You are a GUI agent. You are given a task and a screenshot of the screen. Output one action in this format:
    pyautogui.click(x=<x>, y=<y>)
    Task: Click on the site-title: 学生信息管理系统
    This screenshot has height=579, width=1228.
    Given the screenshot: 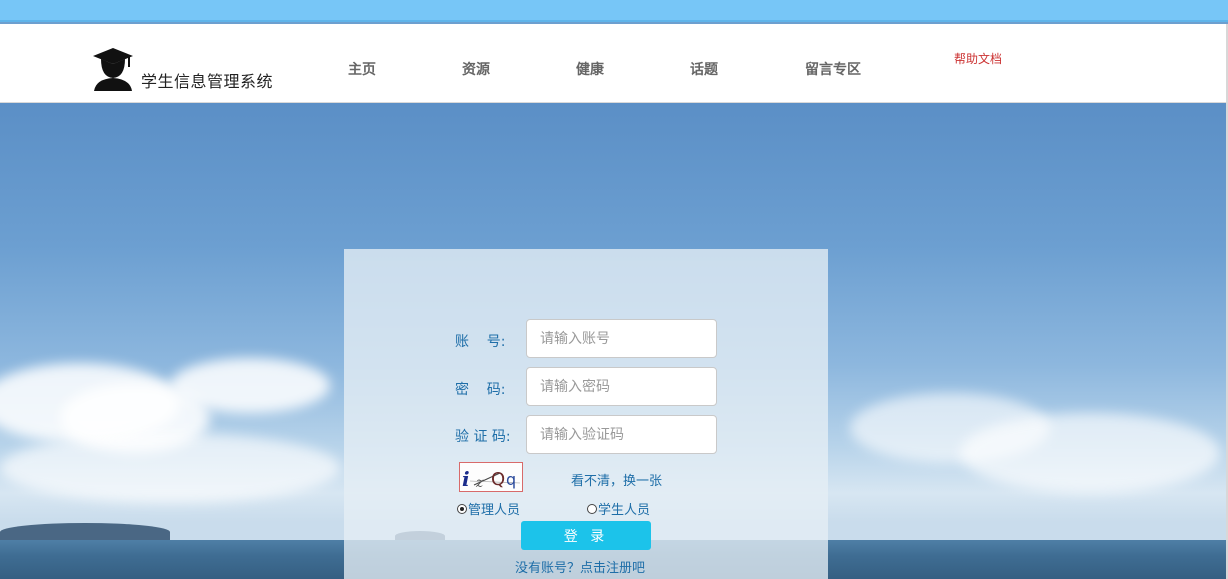 What is the action you would take?
    pyautogui.click(x=207, y=81)
    